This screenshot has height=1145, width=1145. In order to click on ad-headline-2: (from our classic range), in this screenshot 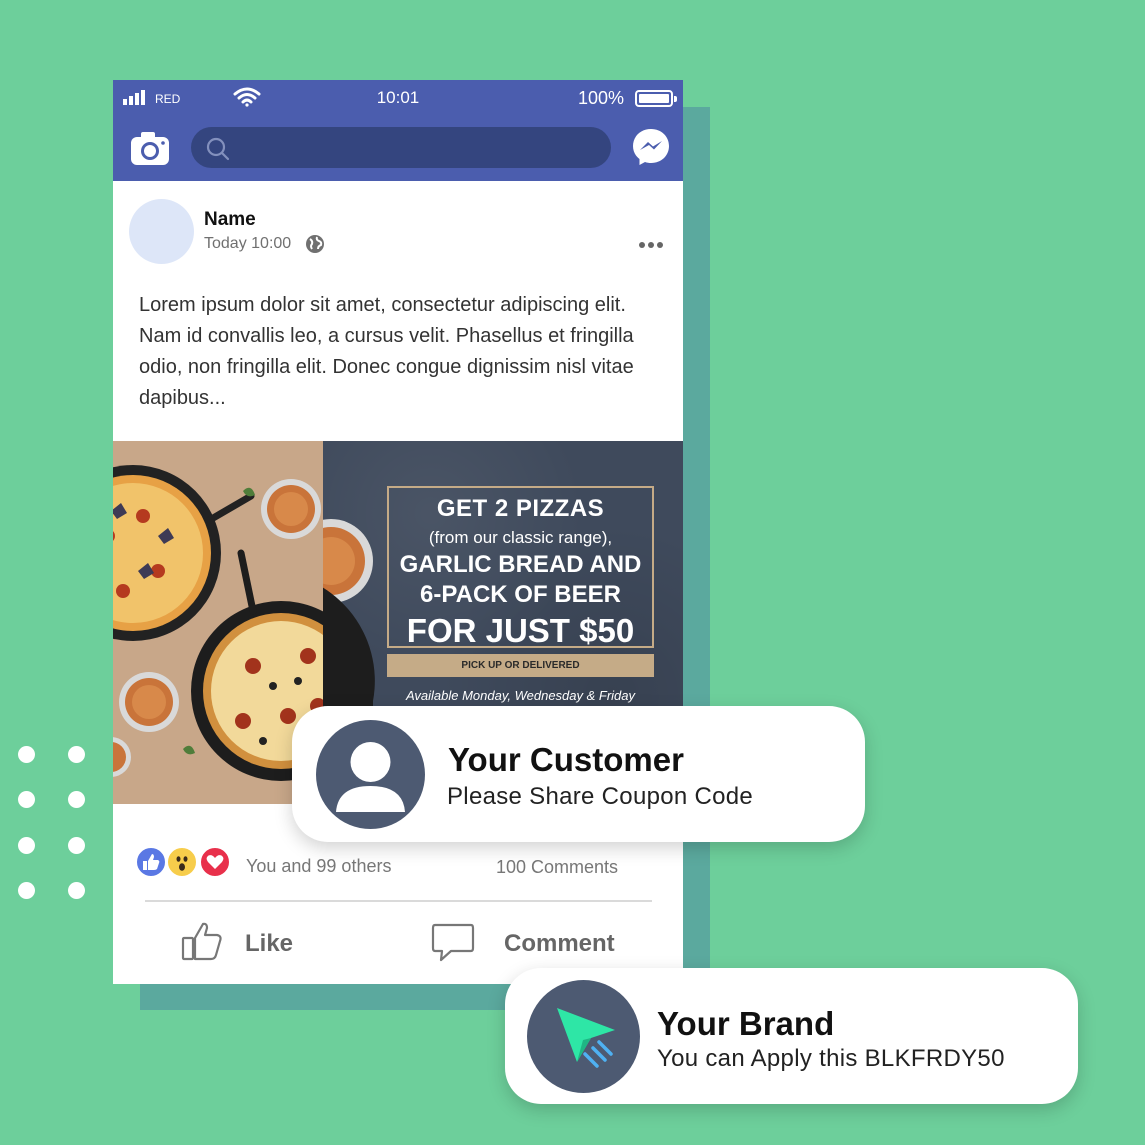, I will do `click(520, 537)`.